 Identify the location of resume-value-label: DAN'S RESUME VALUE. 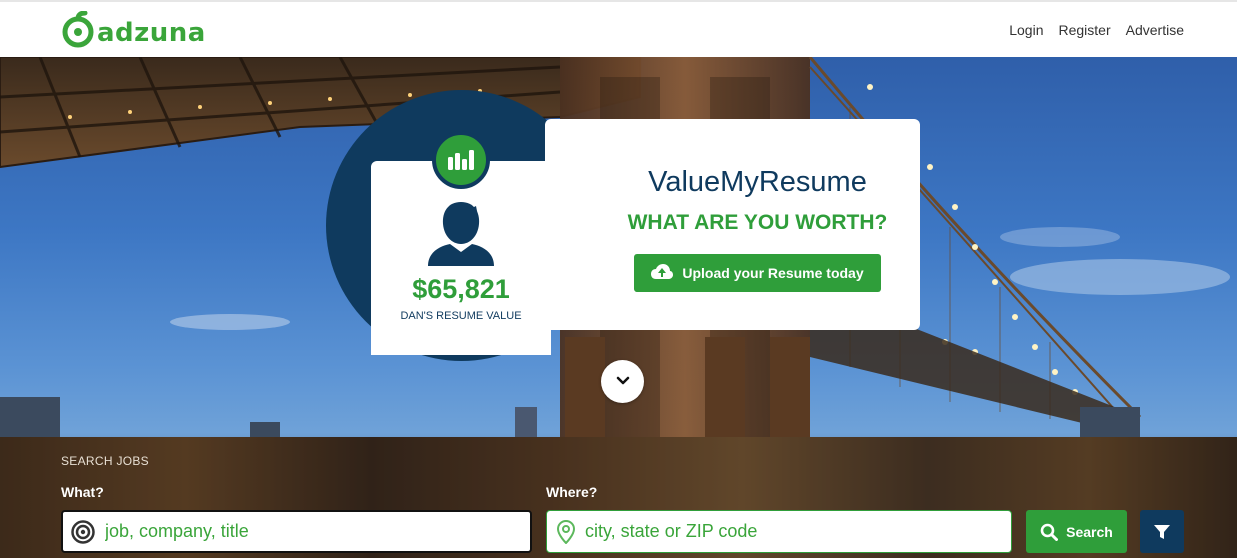
(461, 316).